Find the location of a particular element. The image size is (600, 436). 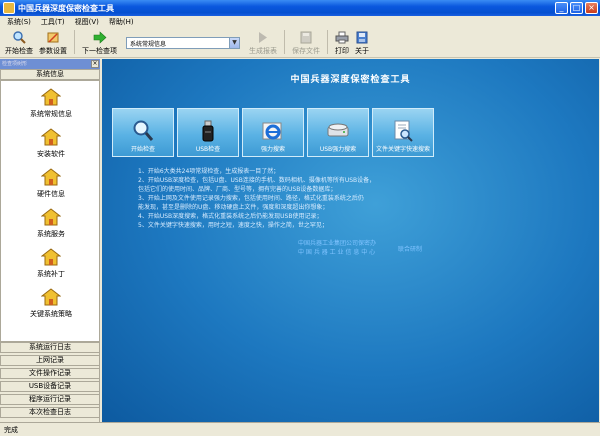

sidebar-item-system-patches: 系统补丁 is located at coordinates (51, 263).